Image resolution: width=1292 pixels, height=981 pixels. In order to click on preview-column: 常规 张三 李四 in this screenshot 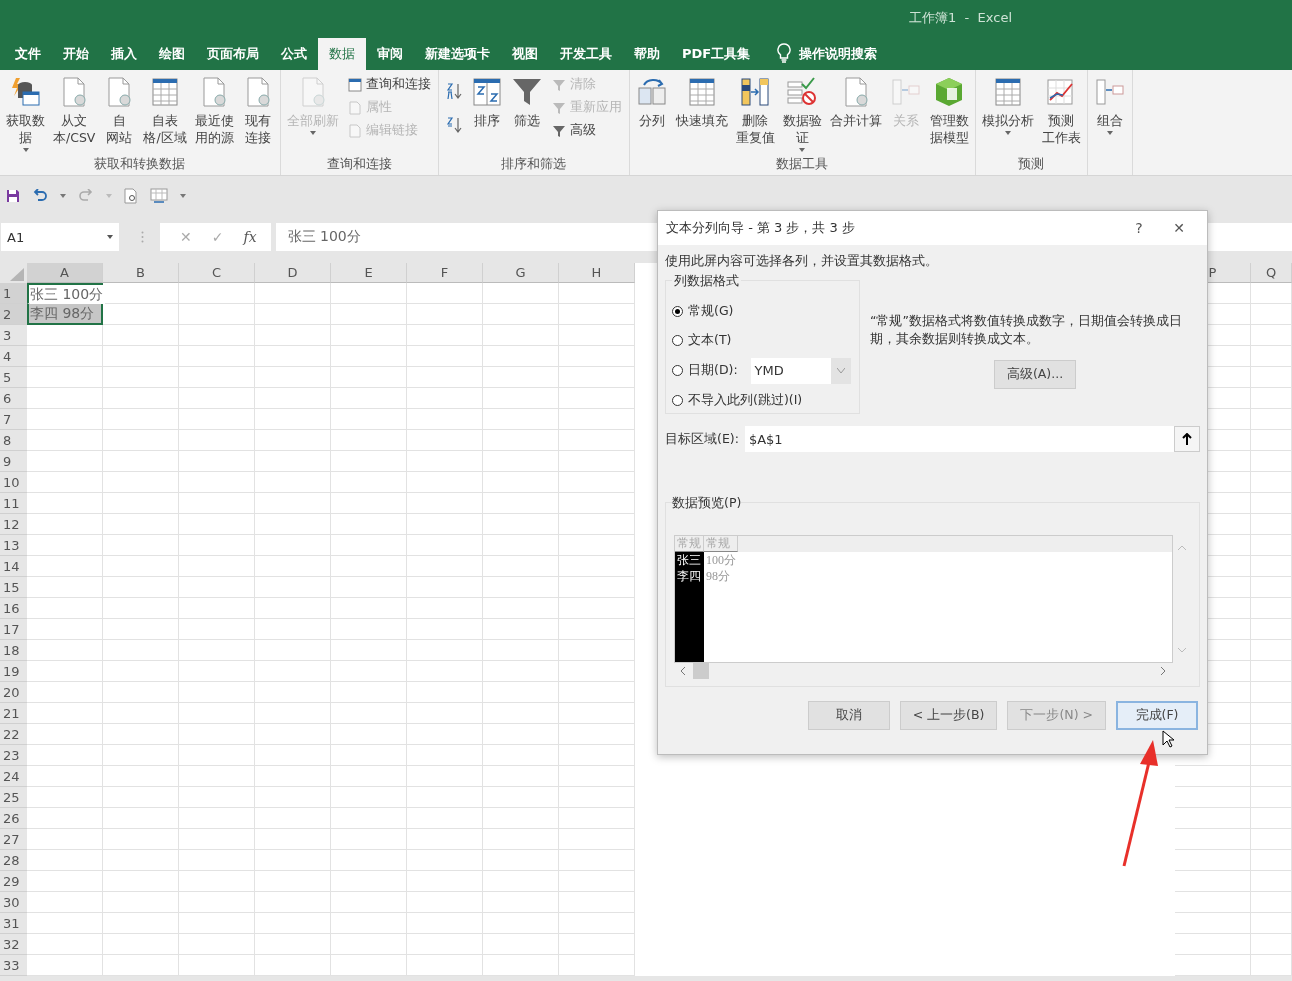, I will do `click(689, 599)`.